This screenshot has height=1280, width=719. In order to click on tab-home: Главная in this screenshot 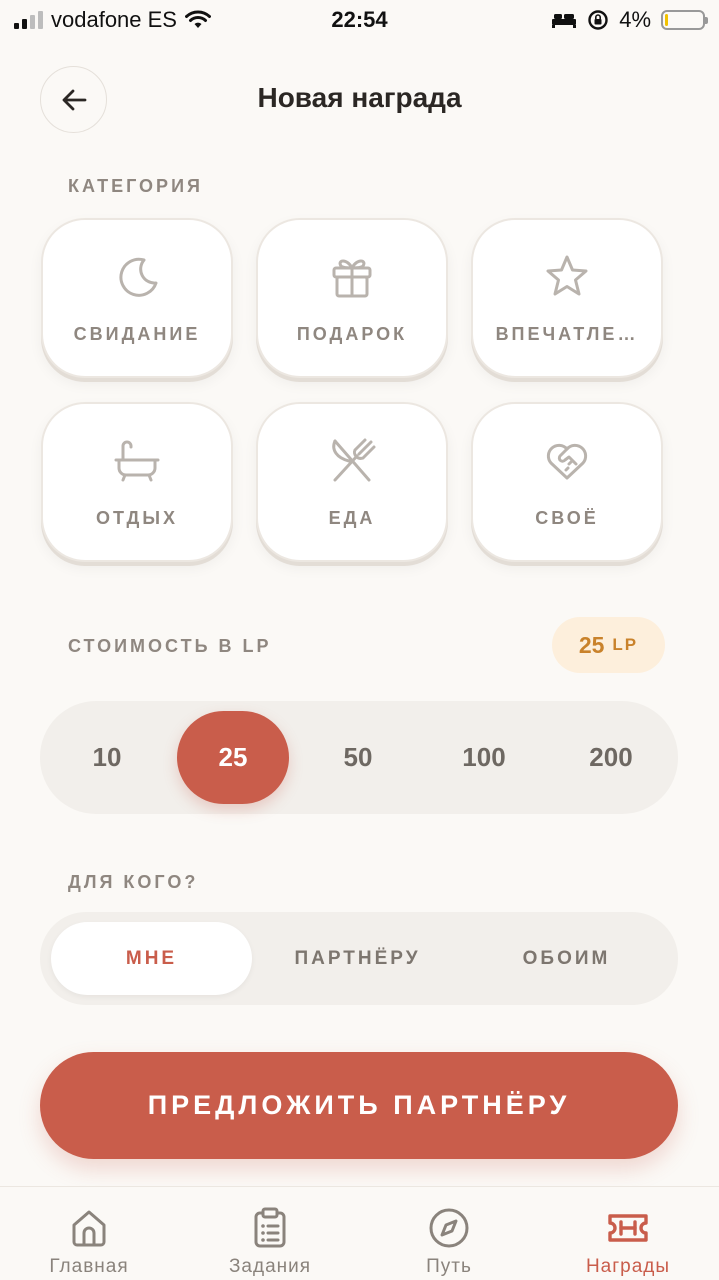, I will do `click(89, 1242)`.